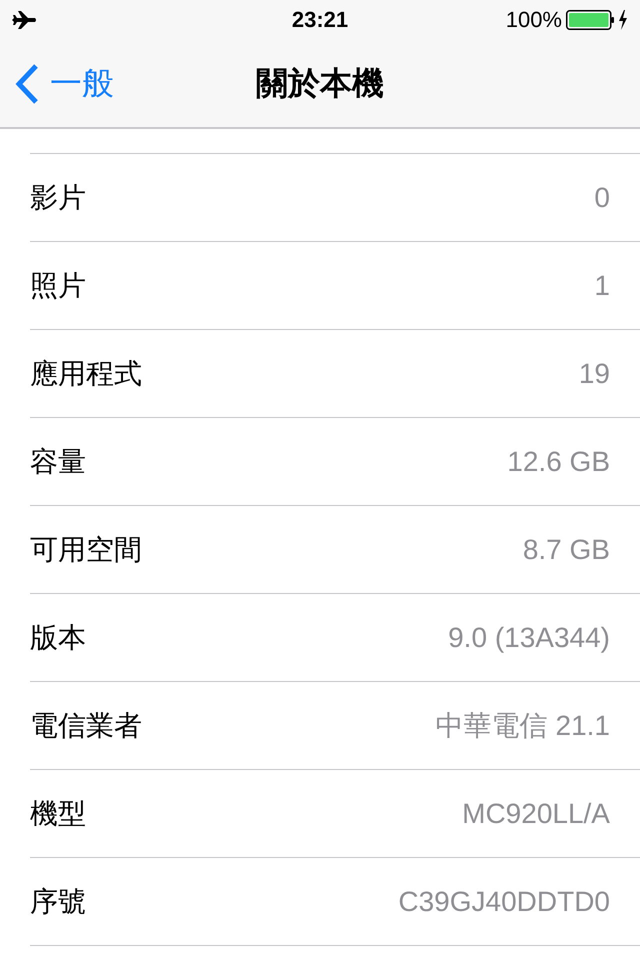 This screenshot has height=960, width=640. I want to click on charging-bolt-icon, so click(623, 20).